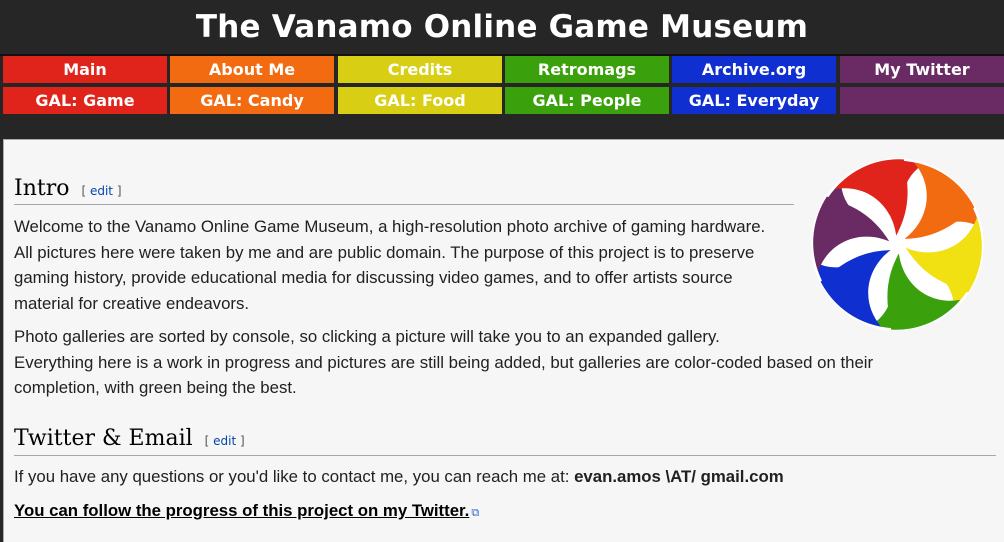 The height and width of the screenshot is (542, 1004). I want to click on intro-divider, so click(404, 204).